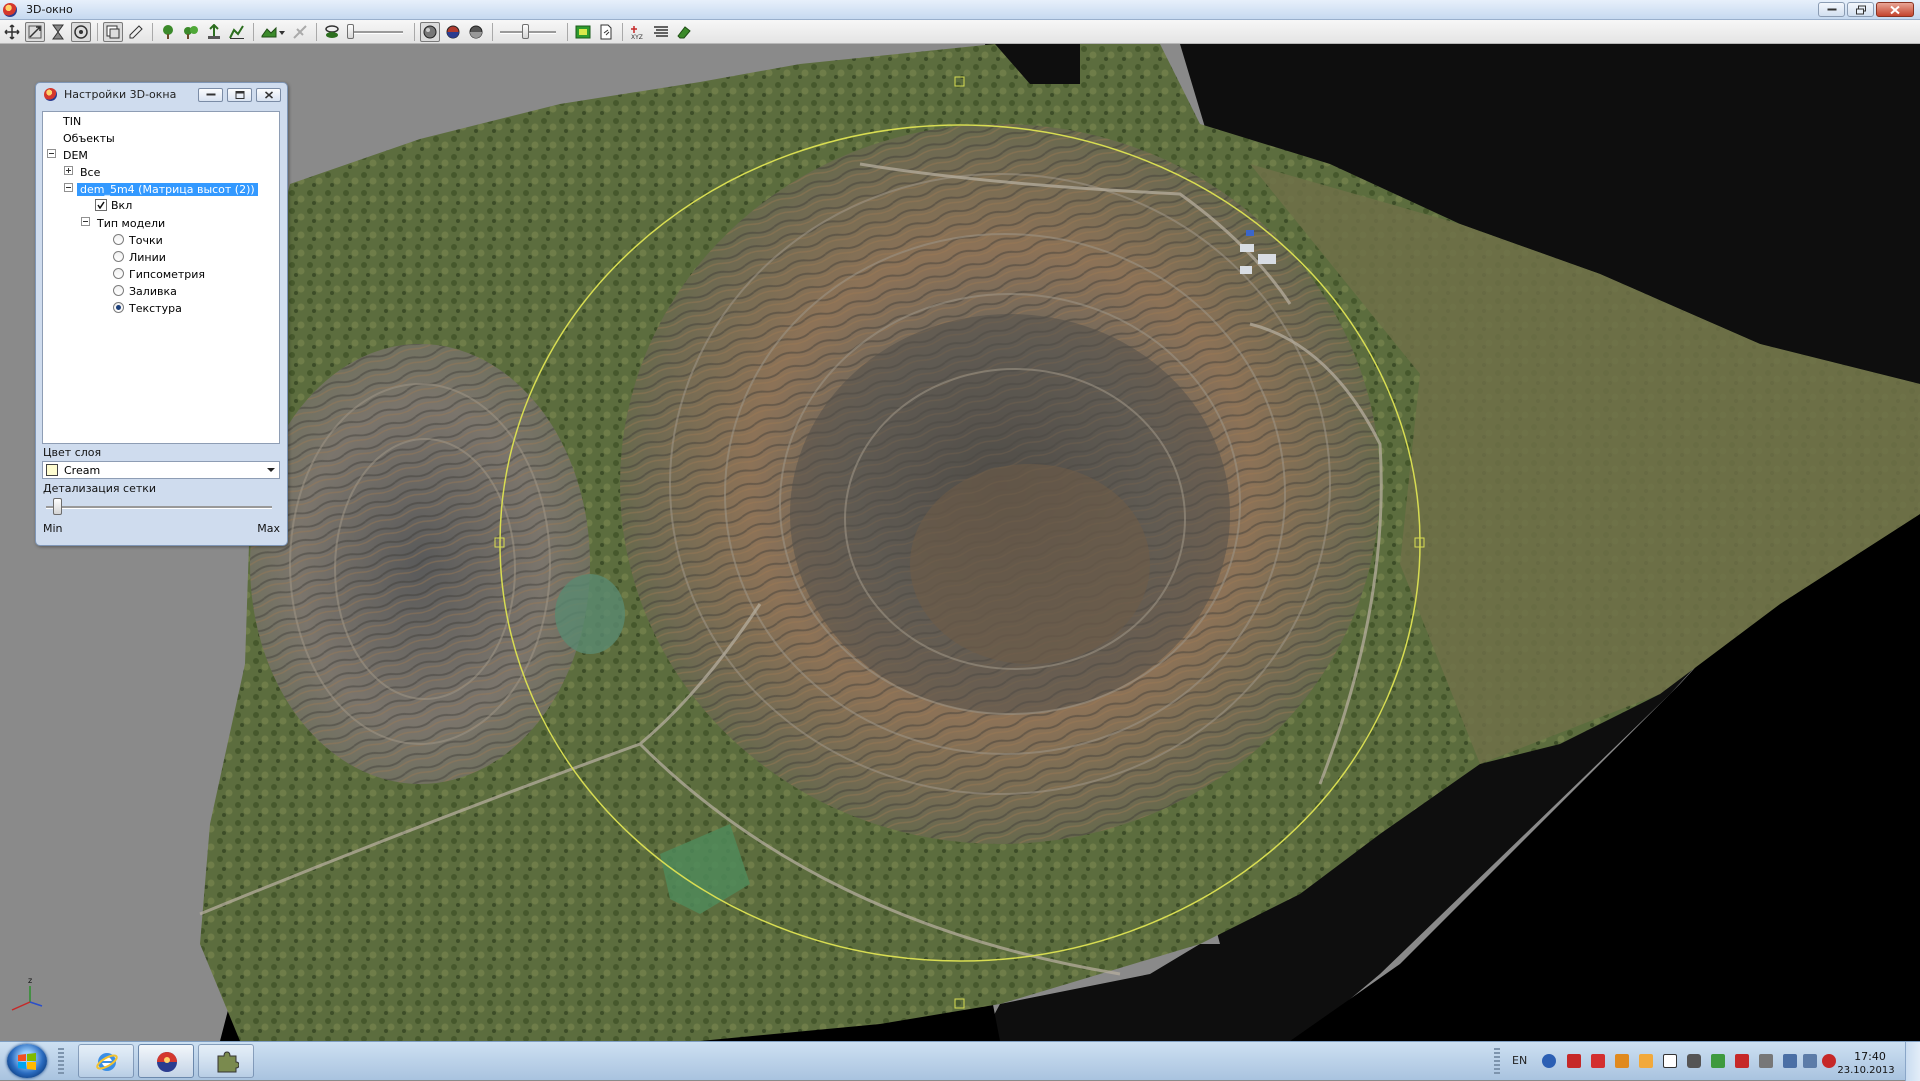 This screenshot has width=1920, height=1081. Describe the element at coordinates (1742, 1061) in the screenshot. I see `flag-icon` at that location.